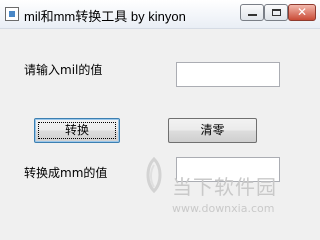 The height and width of the screenshot is (240, 320). I want to click on maximize-button, so click(276, 12).